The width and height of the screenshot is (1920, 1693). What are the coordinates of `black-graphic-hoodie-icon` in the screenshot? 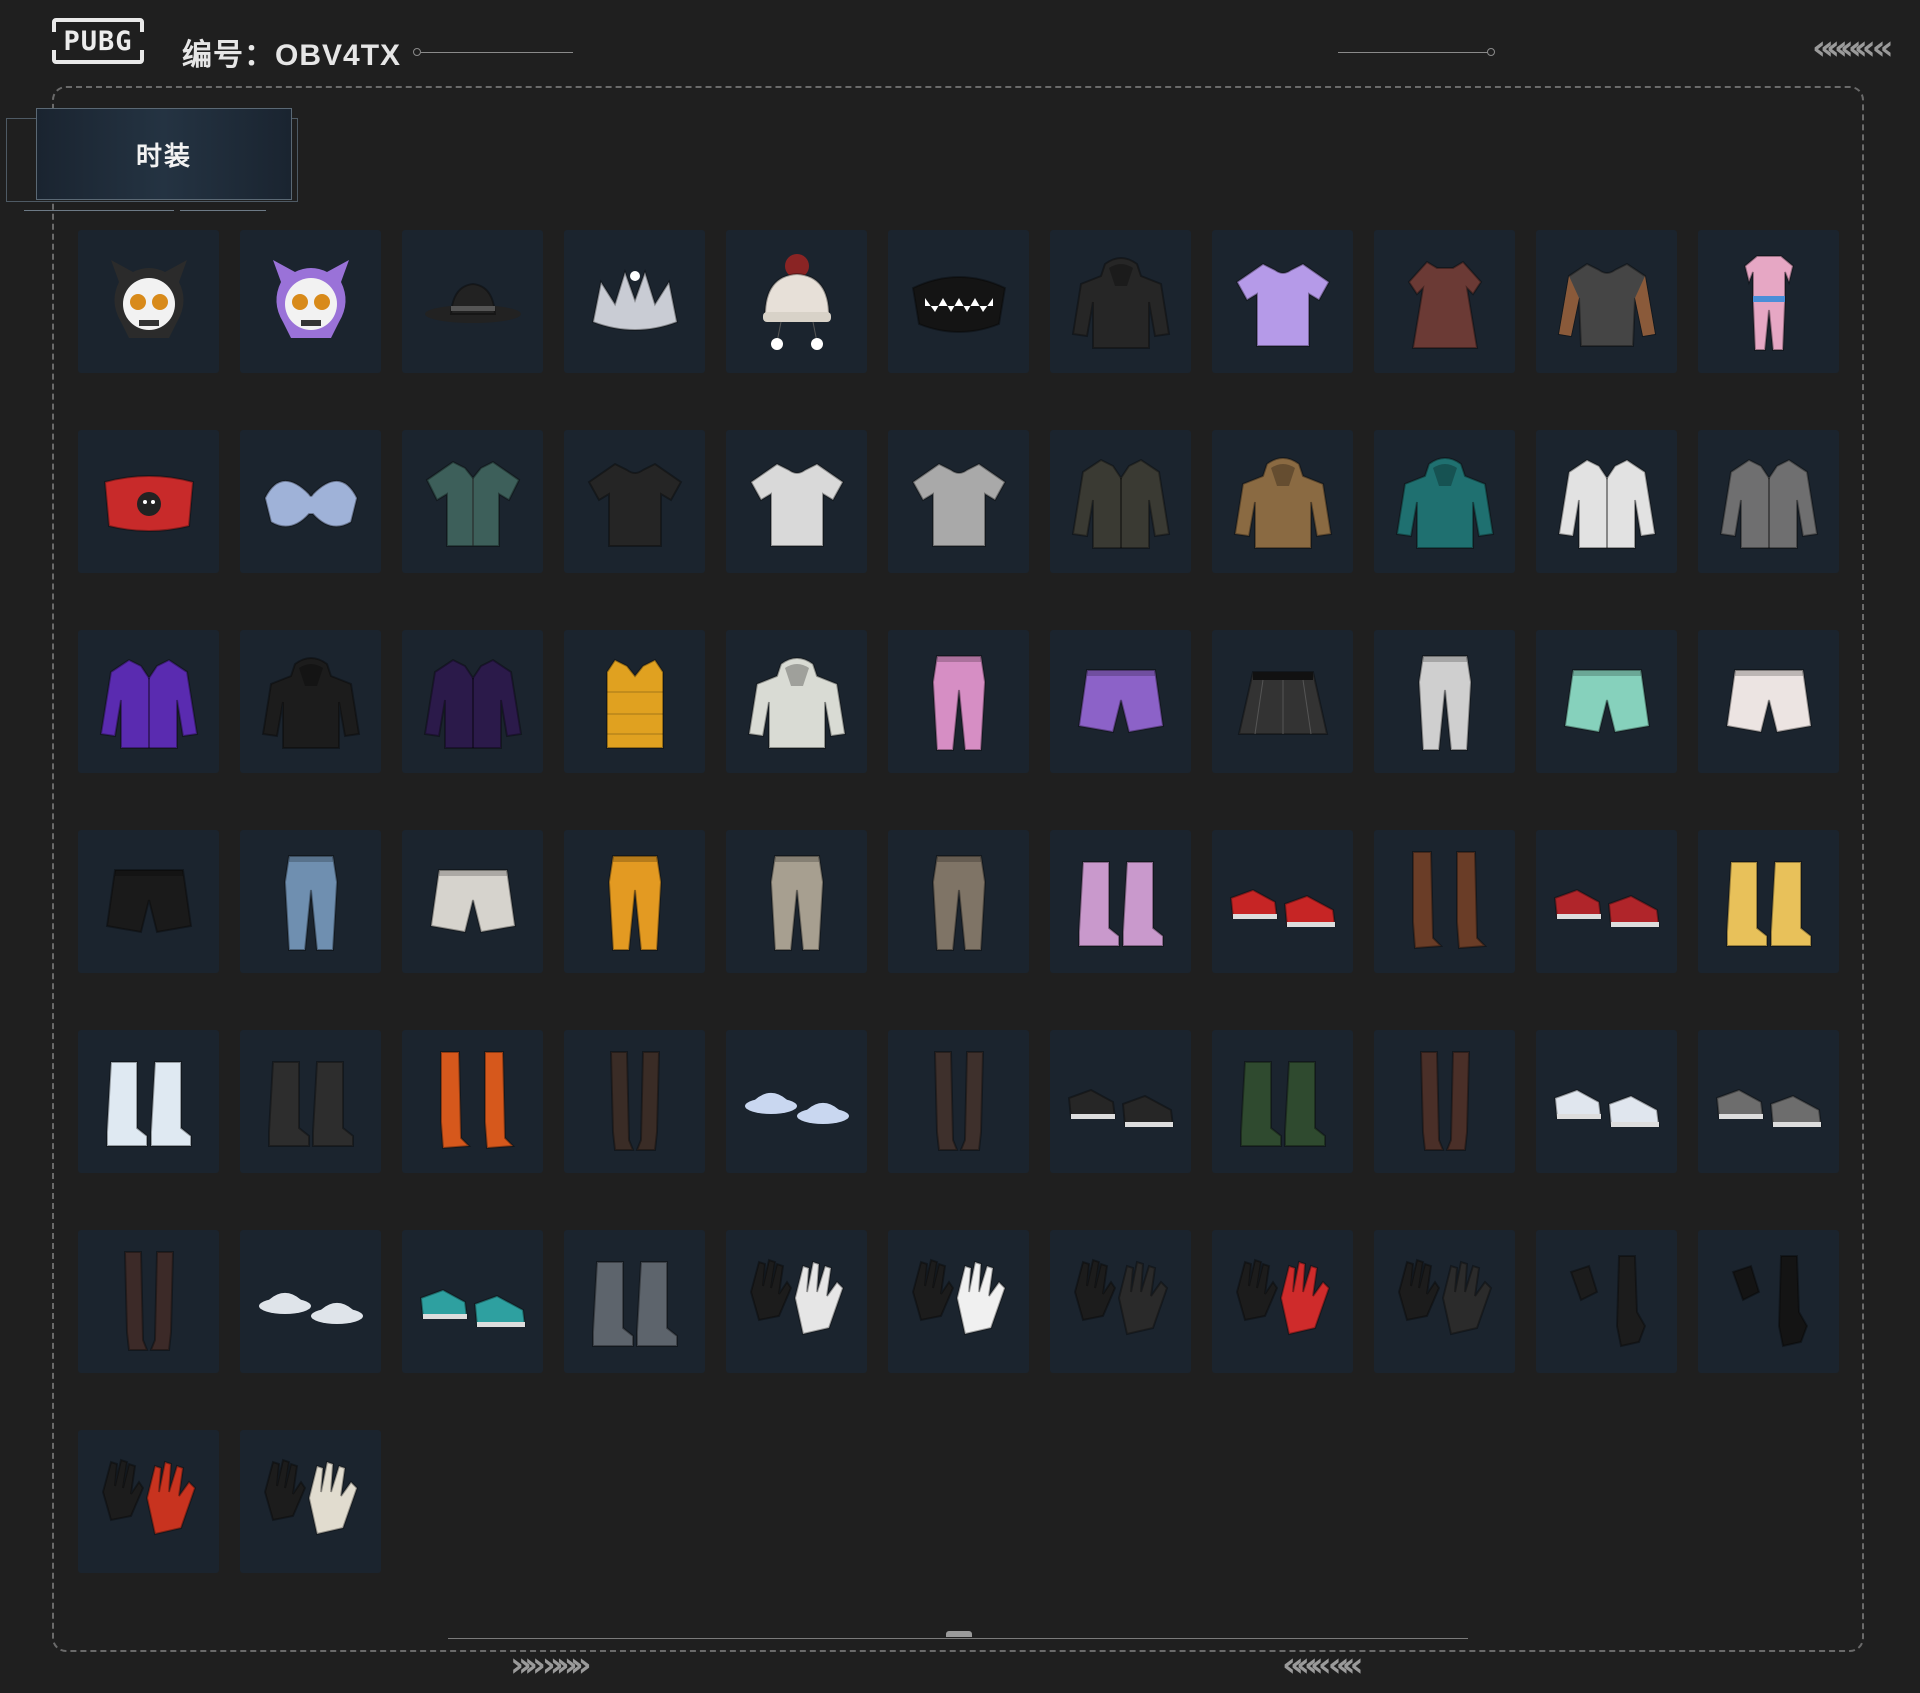 It's located at (1120, 302).